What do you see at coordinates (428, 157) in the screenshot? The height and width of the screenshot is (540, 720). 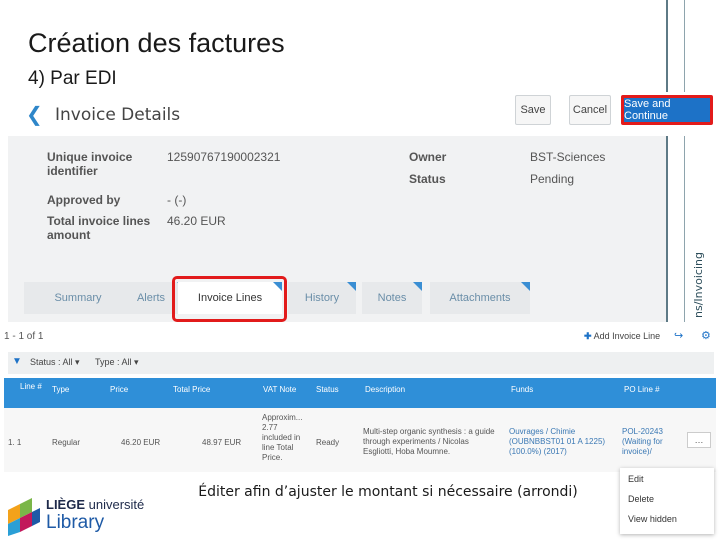 I see `owner-label: Owner` at bounding box center [428, 157].